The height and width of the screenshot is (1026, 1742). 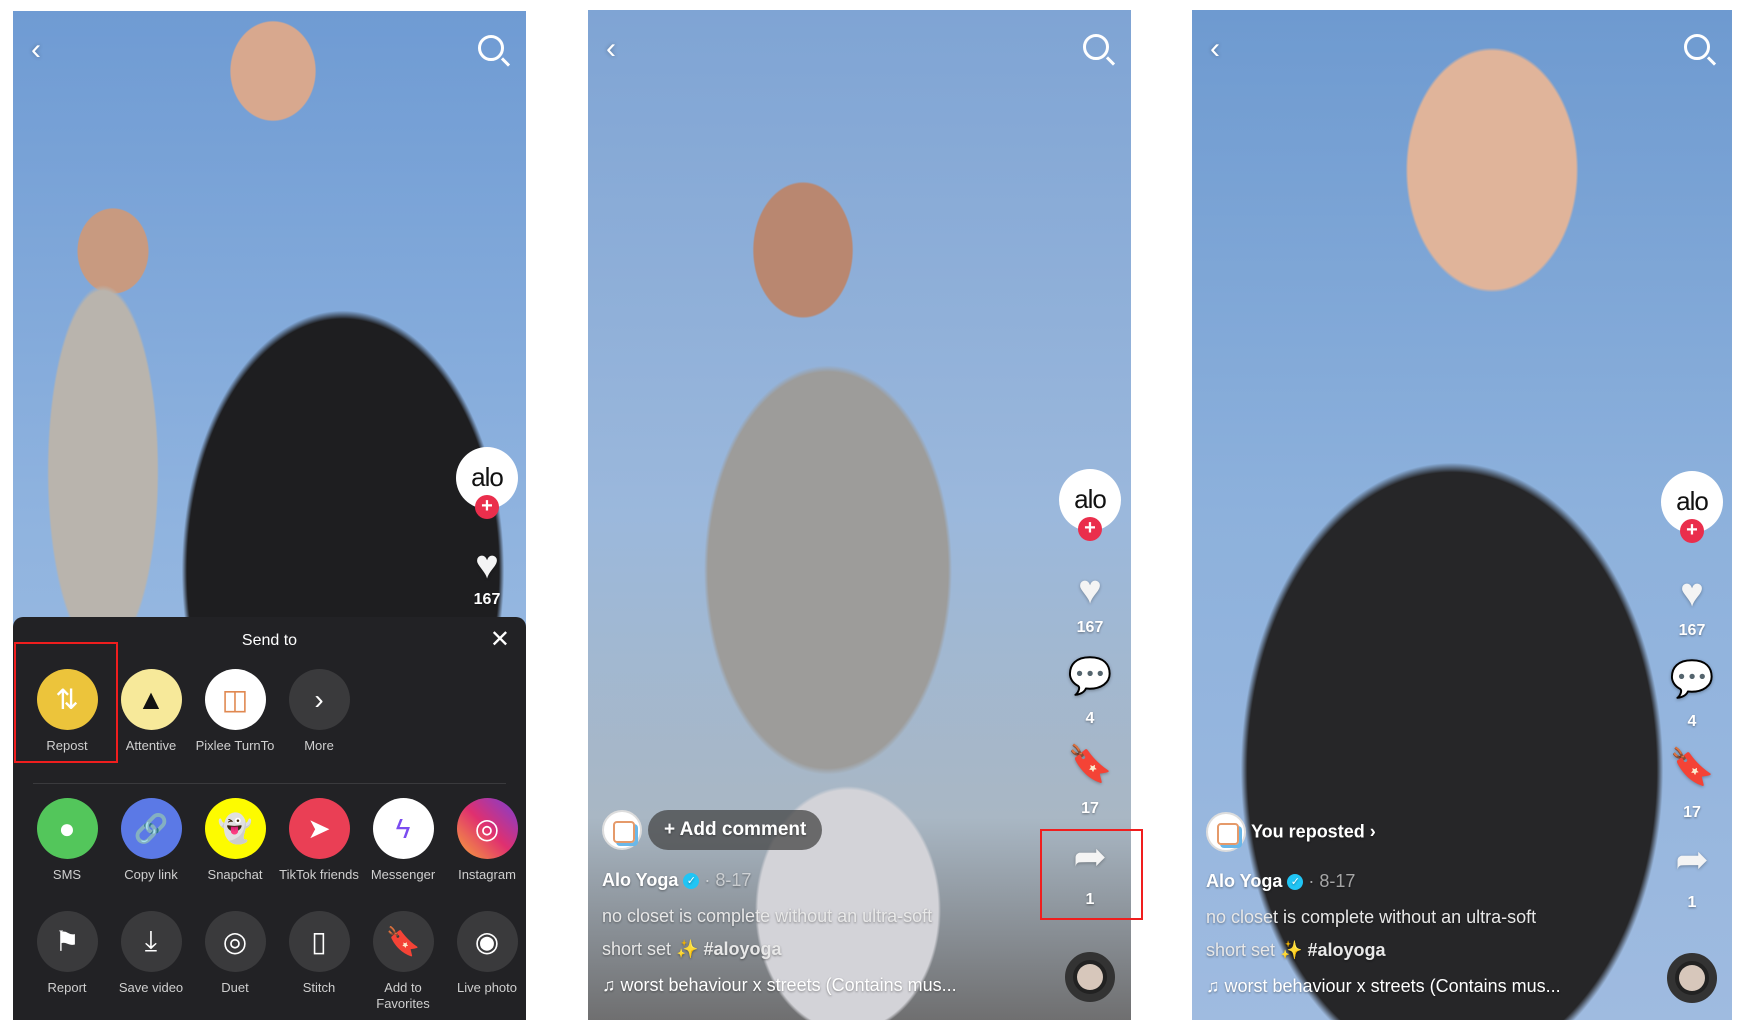 What do you see at coordinates (235, 874) in the screenshot?
I see `share-option-label: Snapchat` at bounding box center [235, 874].